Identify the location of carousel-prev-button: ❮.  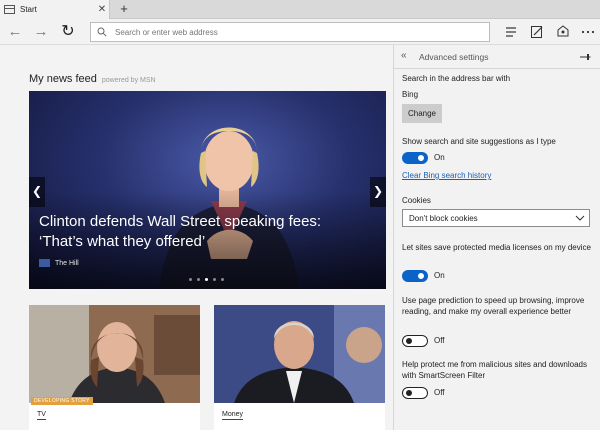
(37, 192).